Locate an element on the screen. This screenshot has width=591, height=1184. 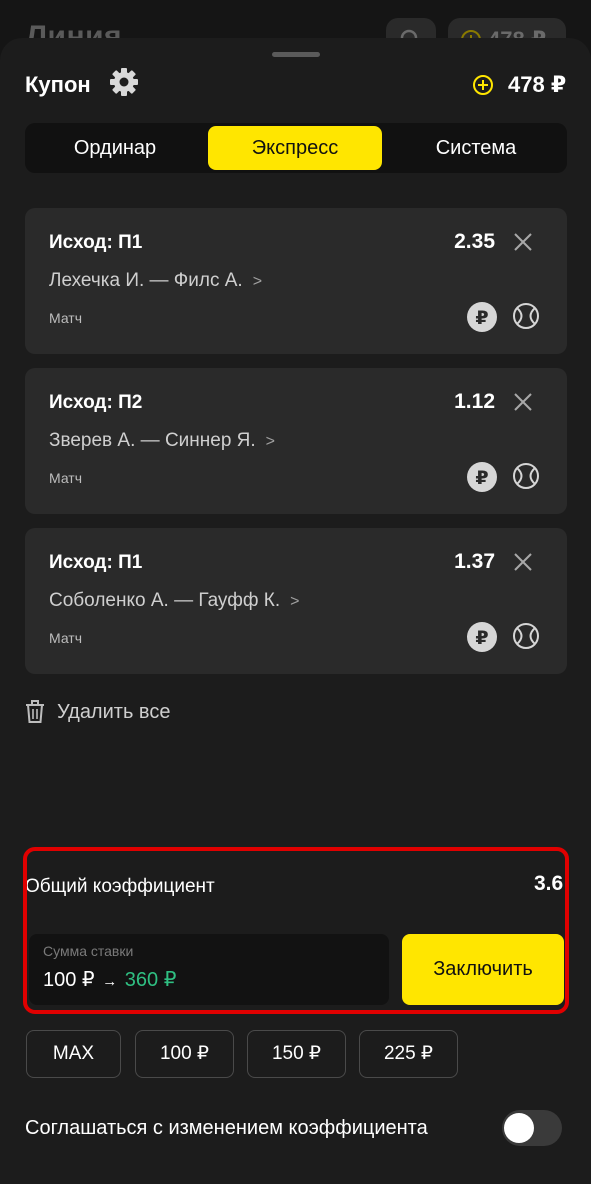
balance-amount: 478 ₽ is located at coordinates (537, 84).